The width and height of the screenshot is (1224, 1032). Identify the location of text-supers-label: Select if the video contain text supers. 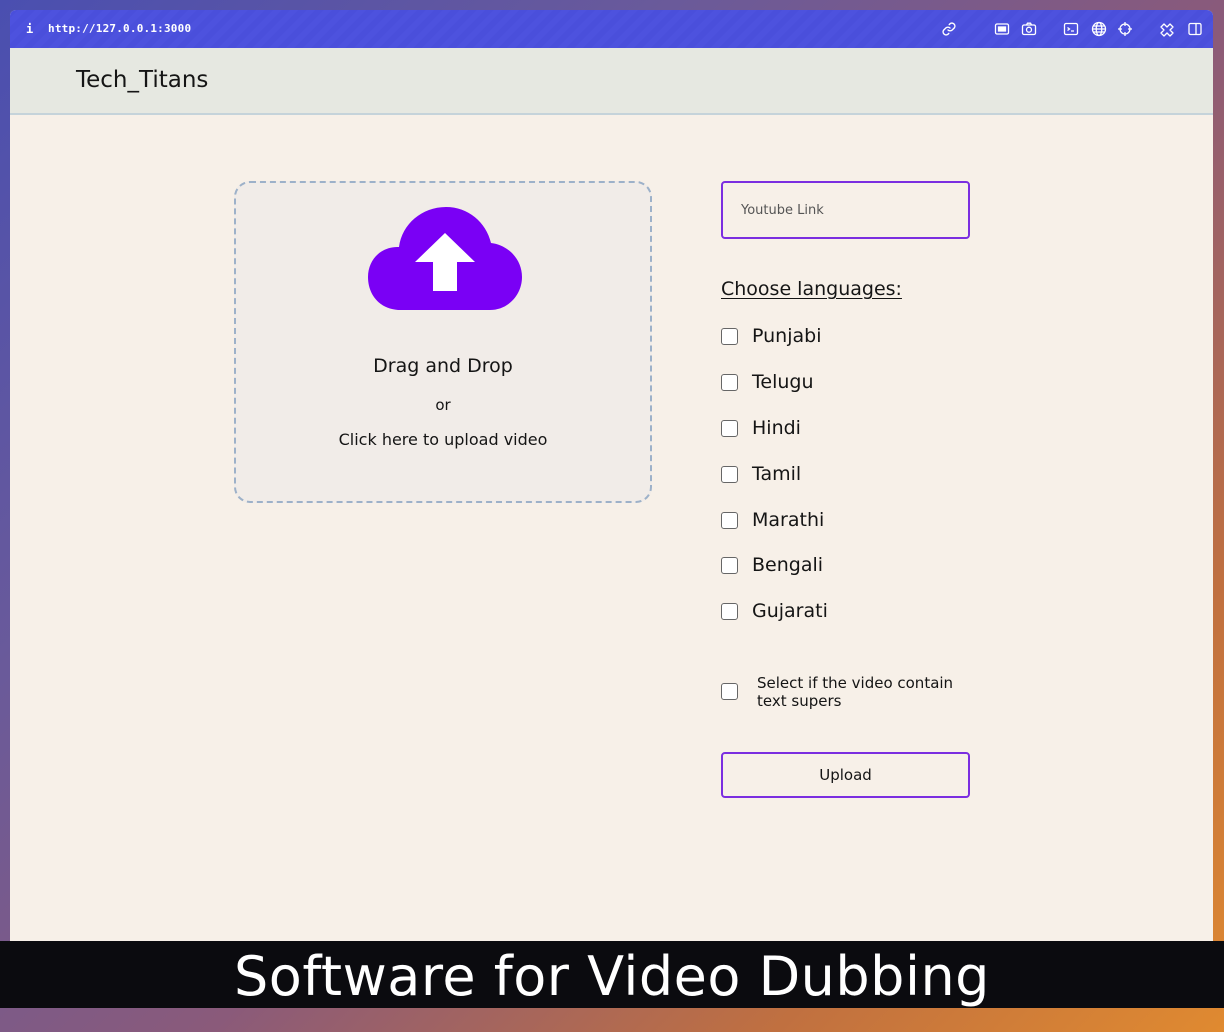
(855, 692).